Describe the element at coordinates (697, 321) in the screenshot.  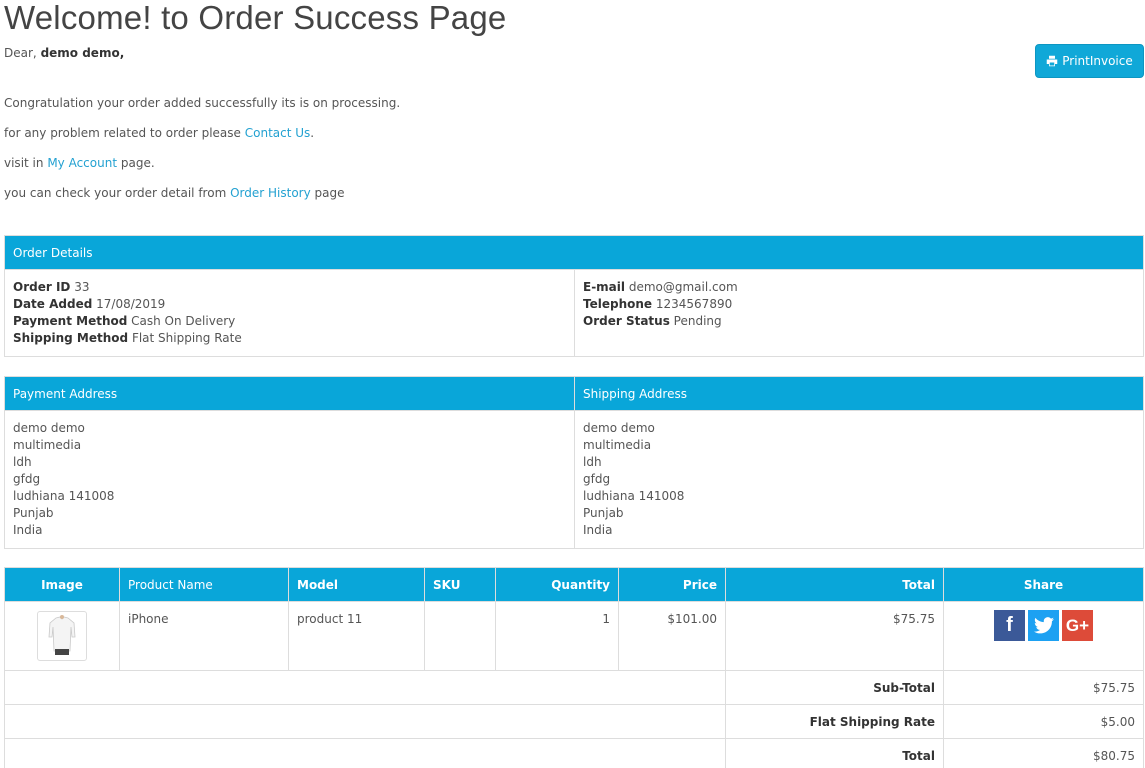
I see `order-status: Pending` at that location.